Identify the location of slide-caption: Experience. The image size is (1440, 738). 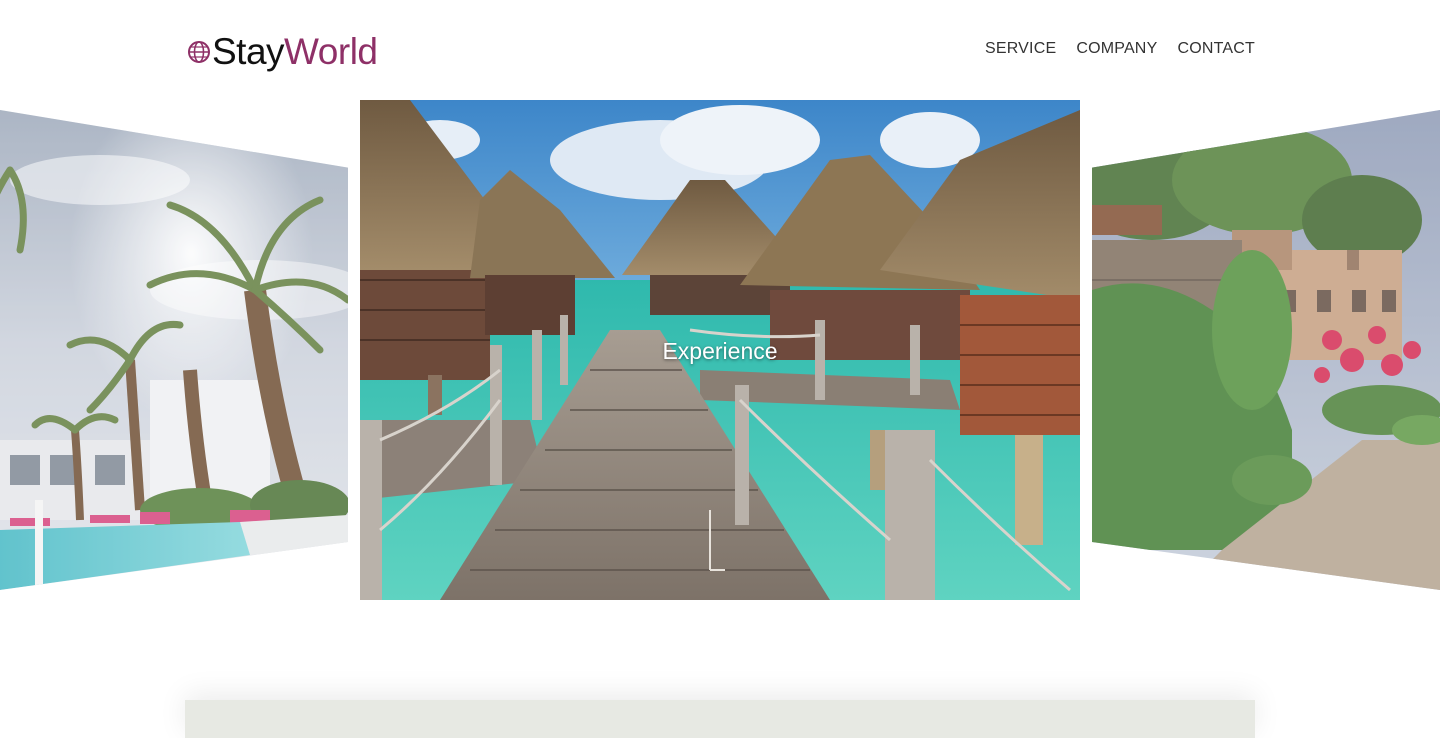
(720, 351).